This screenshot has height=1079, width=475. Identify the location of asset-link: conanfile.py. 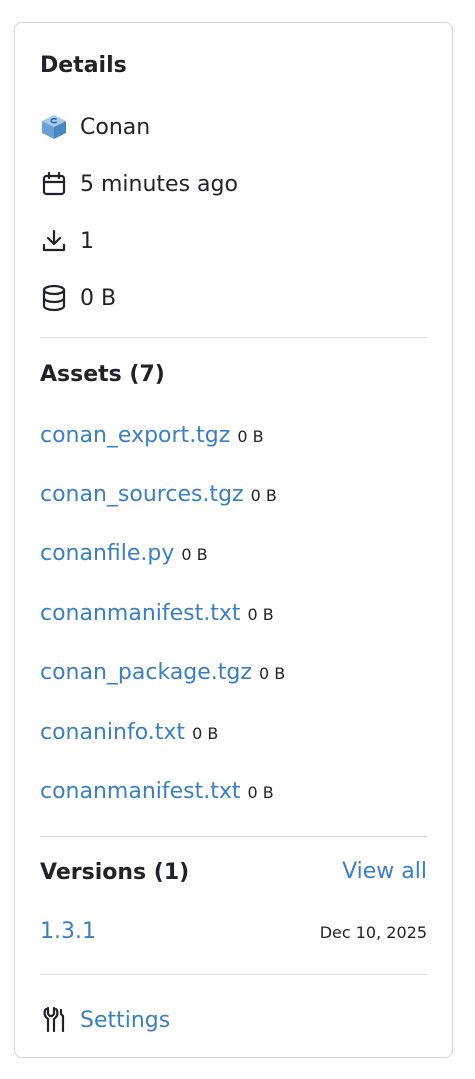
(107, 553).